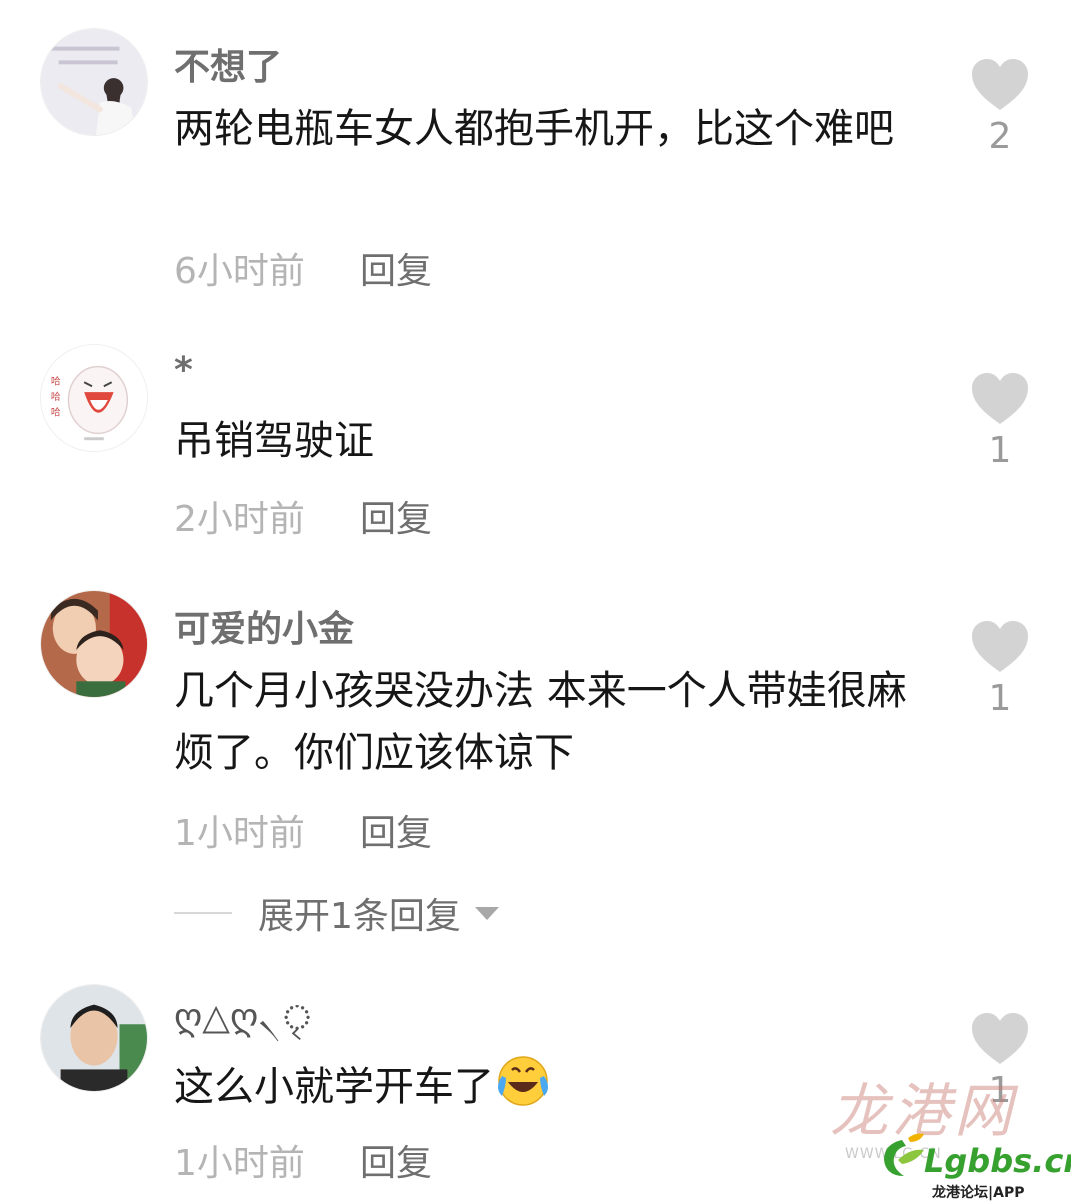  Describe the element at coordinates (228, 64) in the screenshot. I see `username: 不想了` at that location.